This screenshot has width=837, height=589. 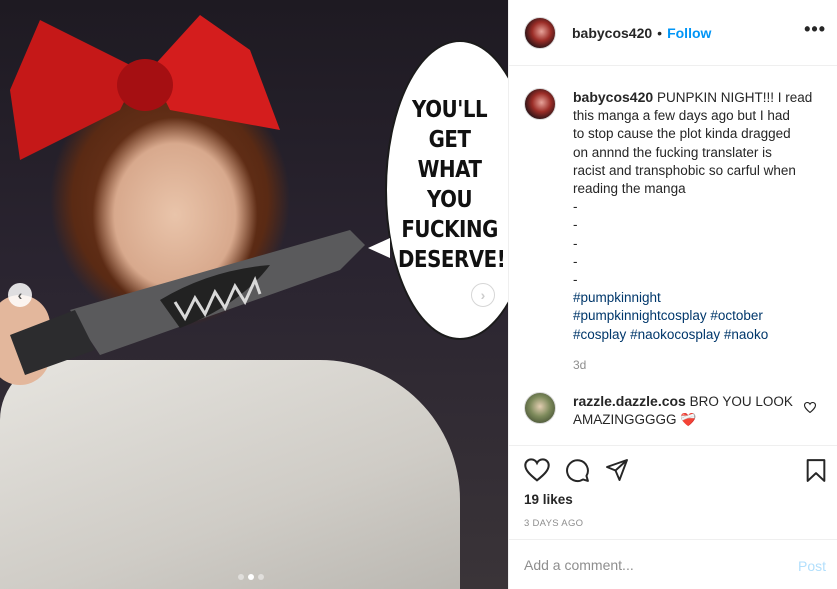 What do you see at coordinates (599, 334) in the screenshot?
I see `hashtag-link: #cosplay` at bounding box center [599, 334].